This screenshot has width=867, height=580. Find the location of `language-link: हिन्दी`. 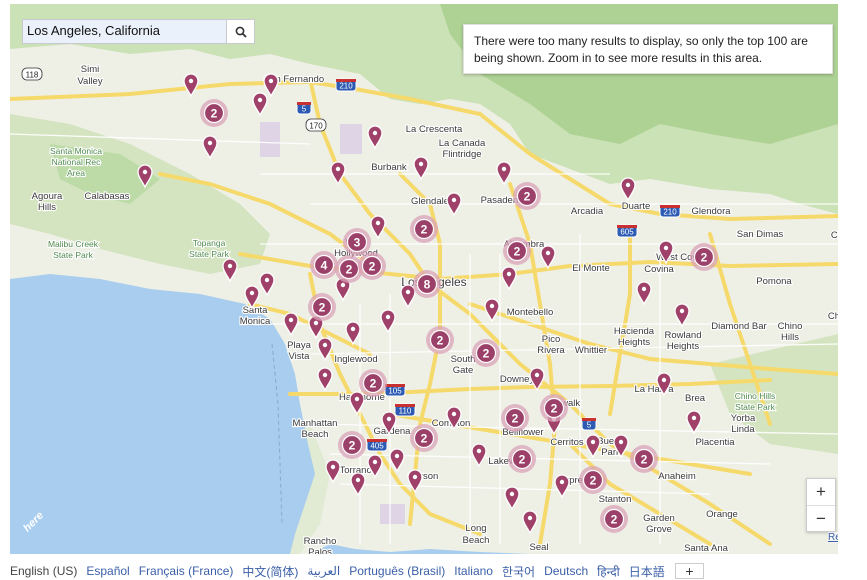

language-link: हिन्दी is located at coordinates (608, 571).